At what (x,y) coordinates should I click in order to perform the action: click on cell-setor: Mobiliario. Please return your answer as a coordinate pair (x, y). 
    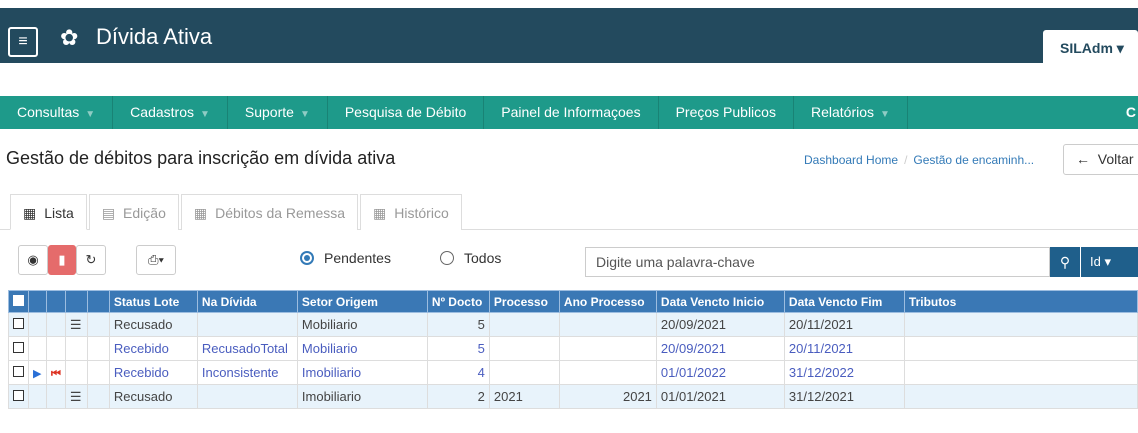
    Looking at the image, I should click on (362, 348).